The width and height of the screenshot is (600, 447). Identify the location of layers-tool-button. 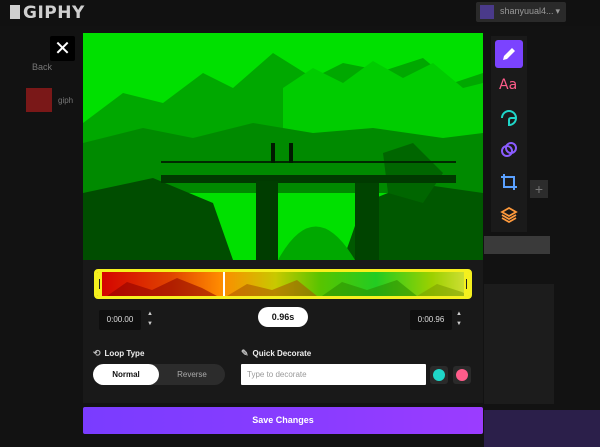
(509, 214).